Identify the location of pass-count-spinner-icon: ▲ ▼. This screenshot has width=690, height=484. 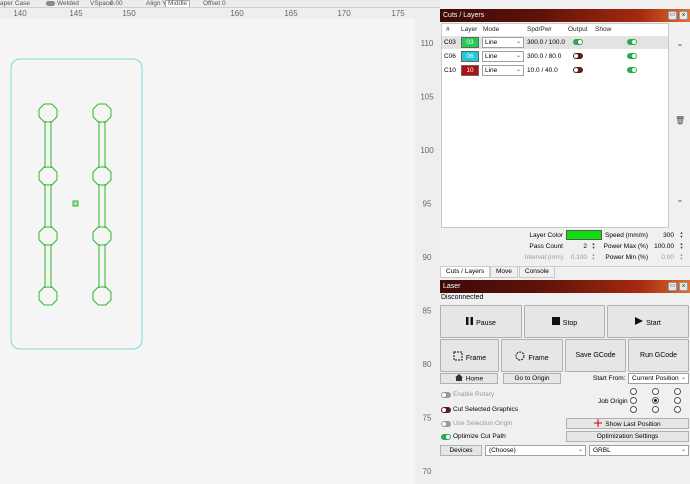
(593, 246).